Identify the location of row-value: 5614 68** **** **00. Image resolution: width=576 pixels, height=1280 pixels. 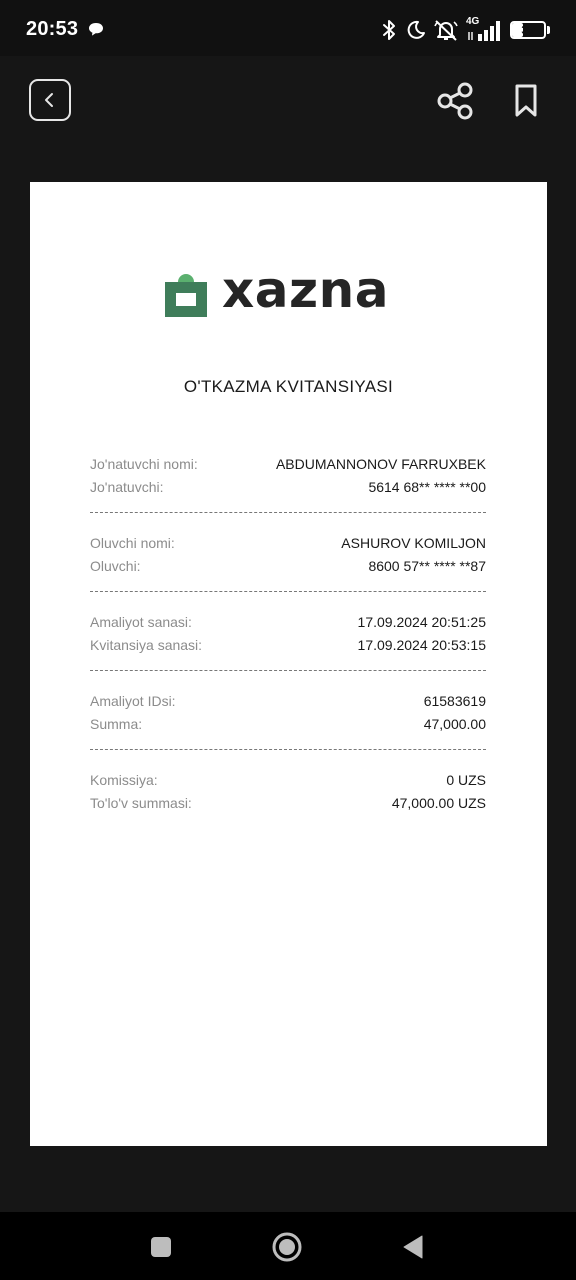
(427, 486).